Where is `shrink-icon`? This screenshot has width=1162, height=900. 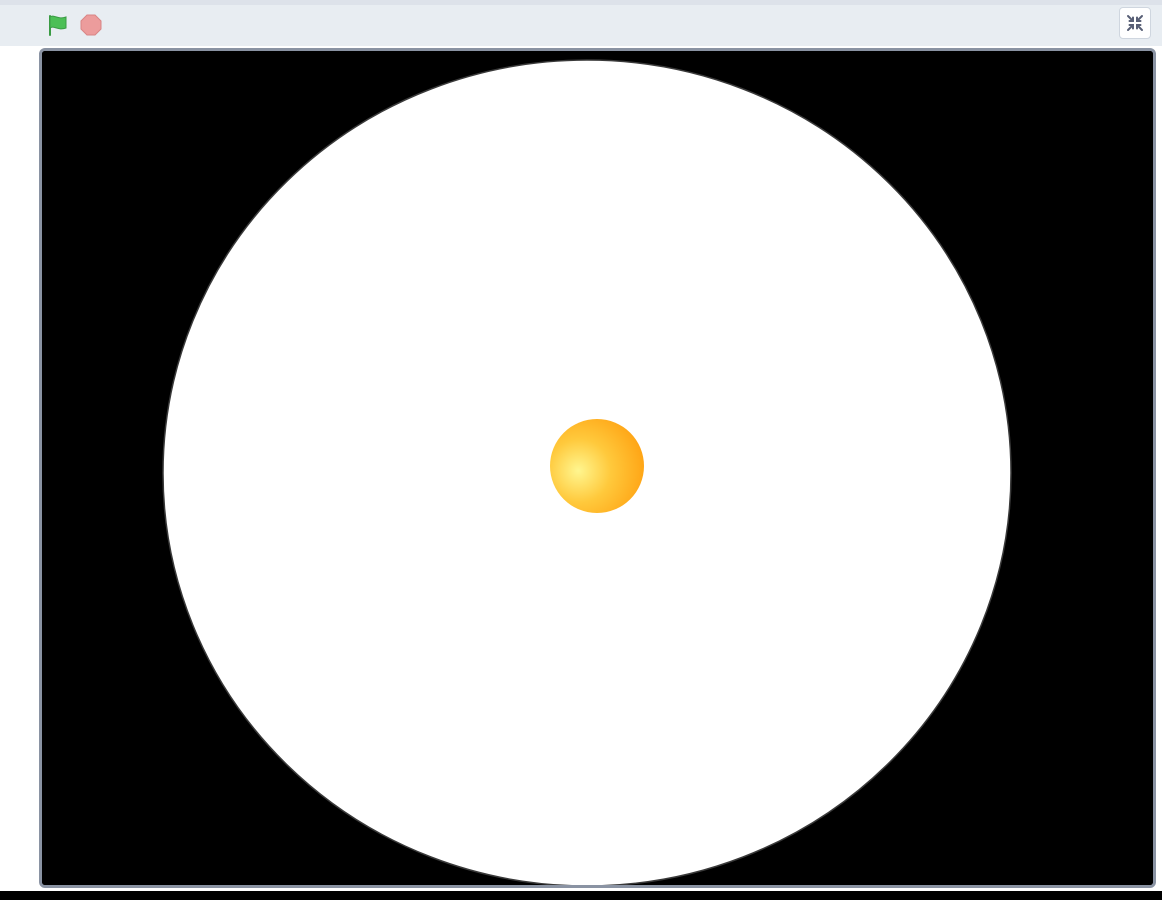
shrink-icon is located at coordinates (1135, 23).